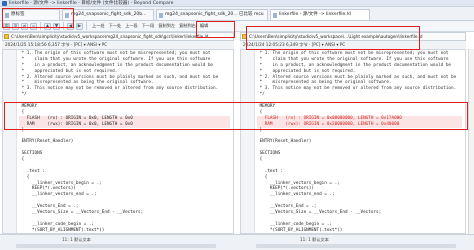  Describe the element at coordinates (471, 141) in the screenshot. I see `diff-overview-bar` at that location.